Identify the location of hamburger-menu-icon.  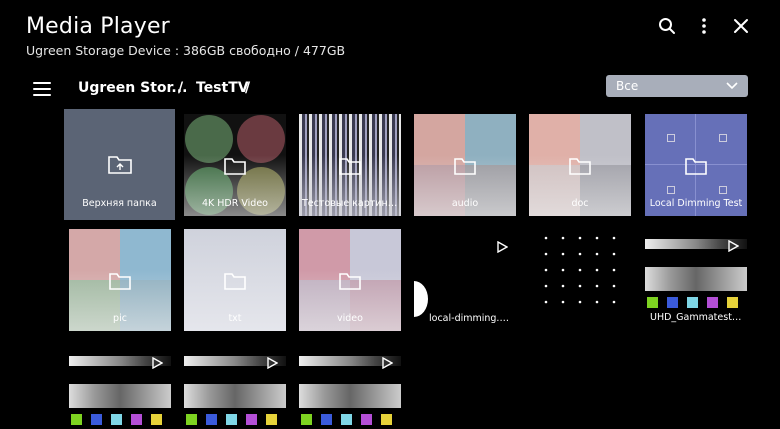
(42, 90).